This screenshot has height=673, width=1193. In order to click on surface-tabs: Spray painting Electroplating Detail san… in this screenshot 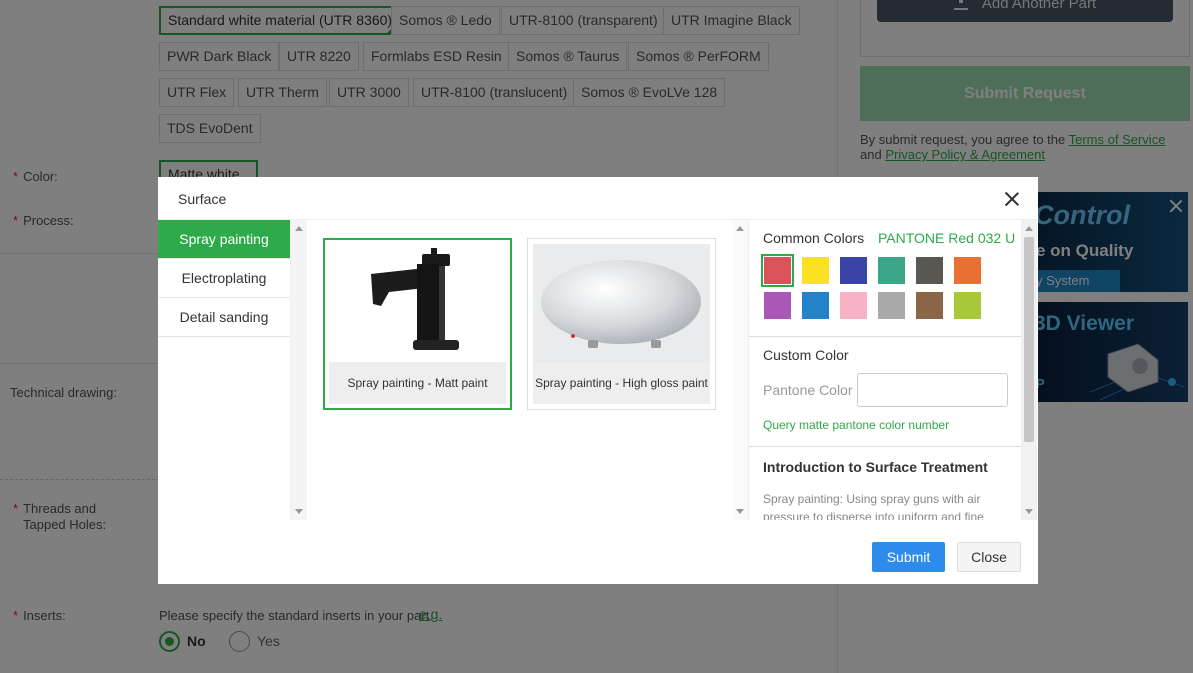, I will do `click(224, 370)`.